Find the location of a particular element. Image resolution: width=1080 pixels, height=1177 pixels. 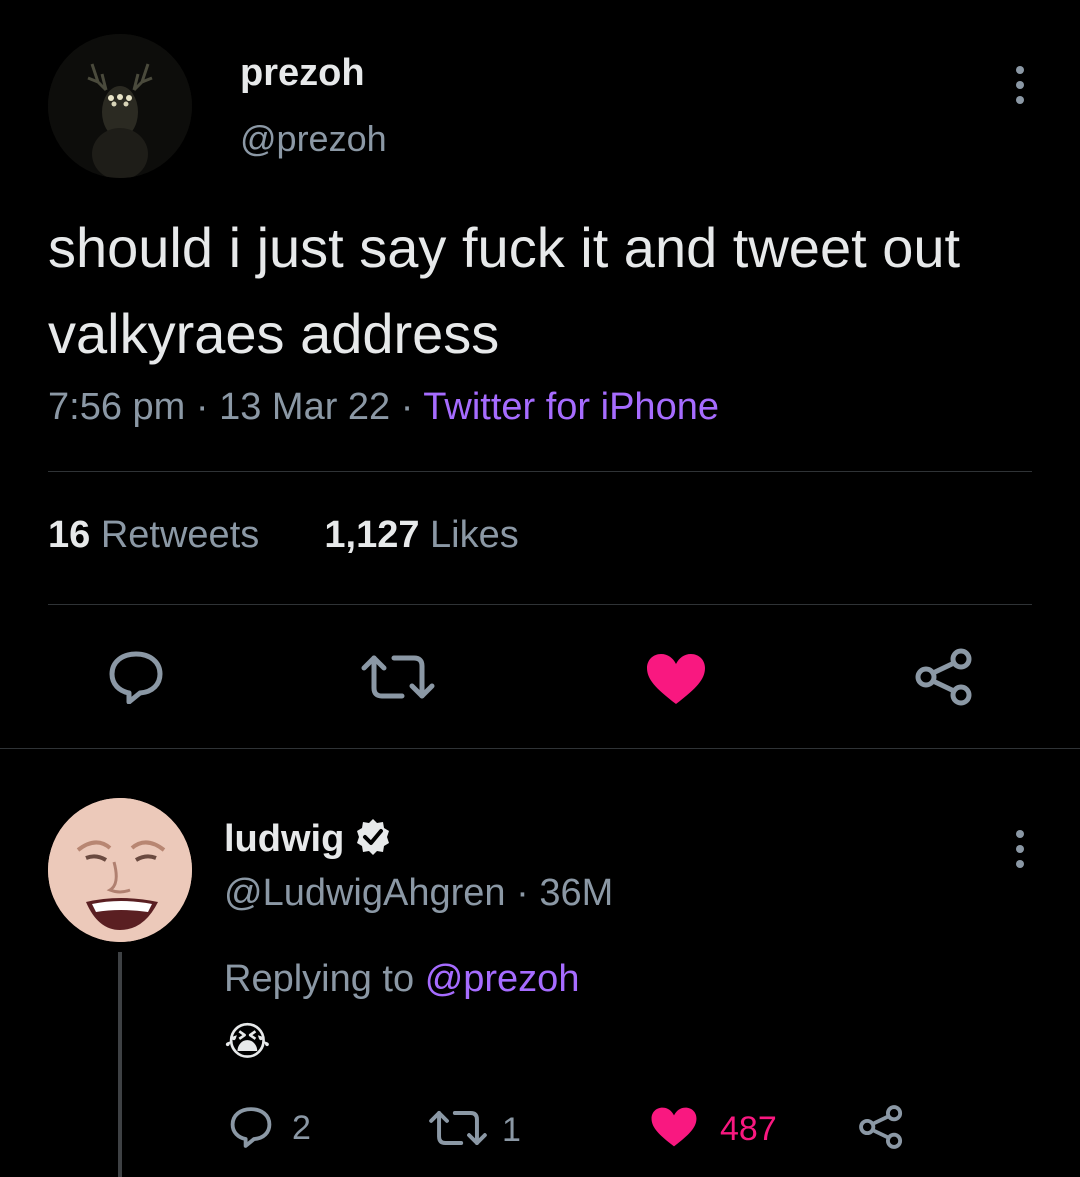

replying-prefix: Replying to is located at coordinates (319, 979).